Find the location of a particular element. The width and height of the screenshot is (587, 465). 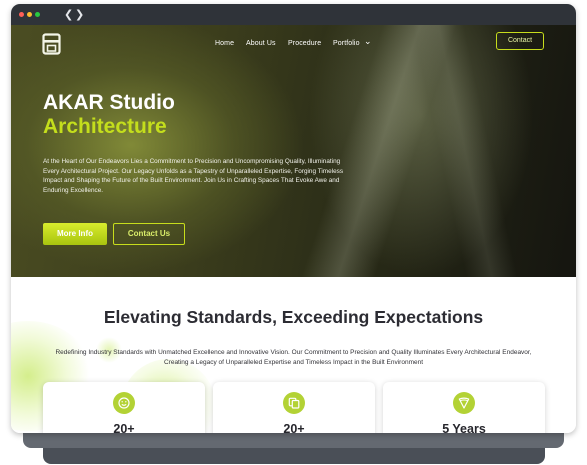

chevron-down-icon: ⌄ is located at coordinates (368, 42).